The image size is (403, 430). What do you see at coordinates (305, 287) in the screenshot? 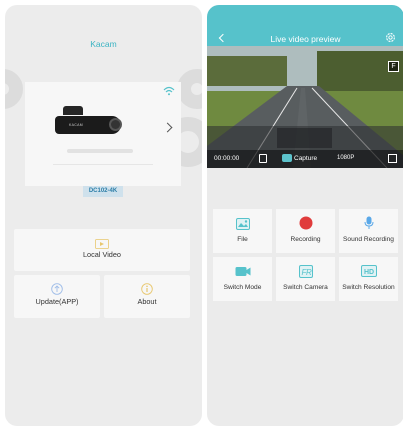
I see `switch-camera-label: Switch Camera` at bounding box center [305, 287].